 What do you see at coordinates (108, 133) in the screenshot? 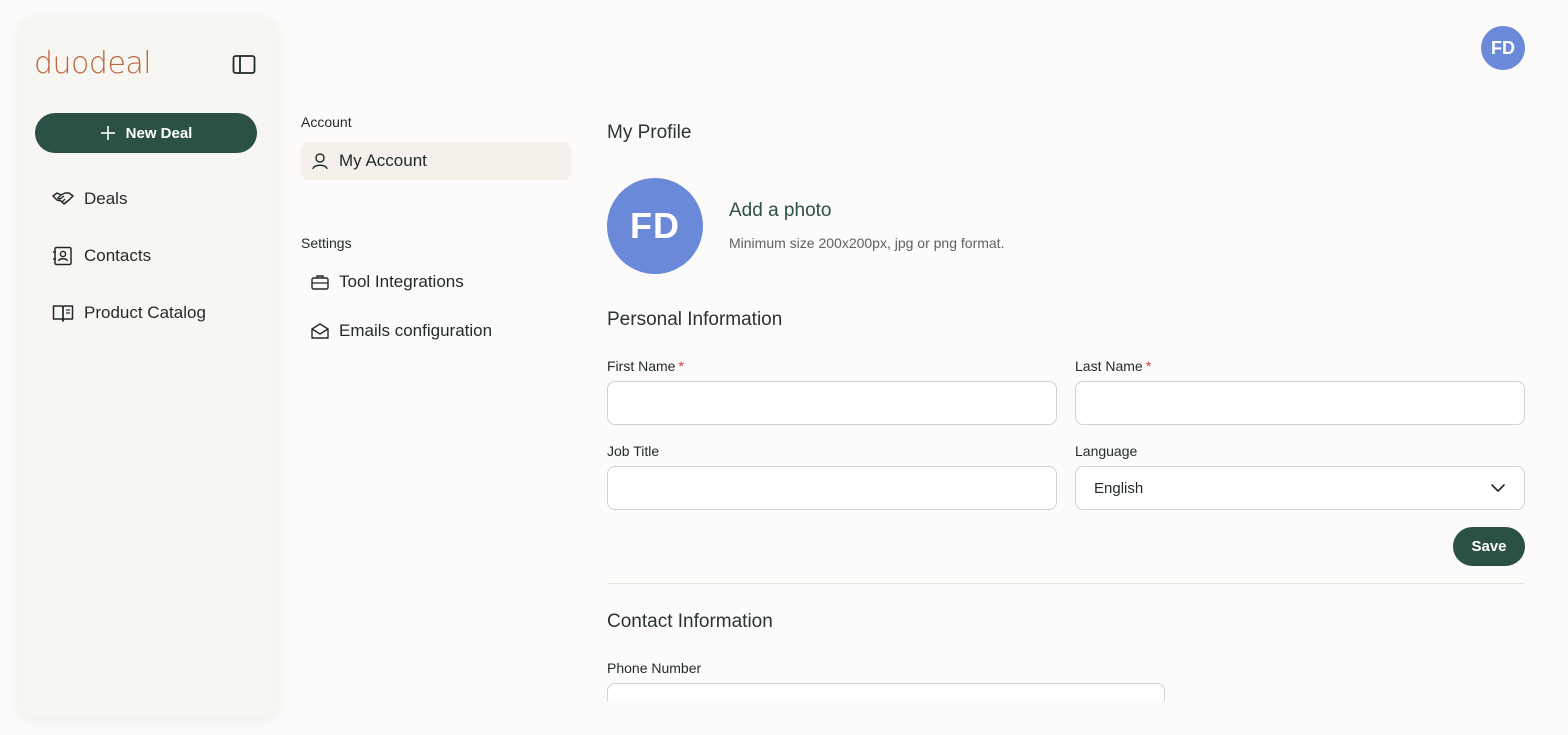
I see `plus-icon` at bounding box center [108, 133].